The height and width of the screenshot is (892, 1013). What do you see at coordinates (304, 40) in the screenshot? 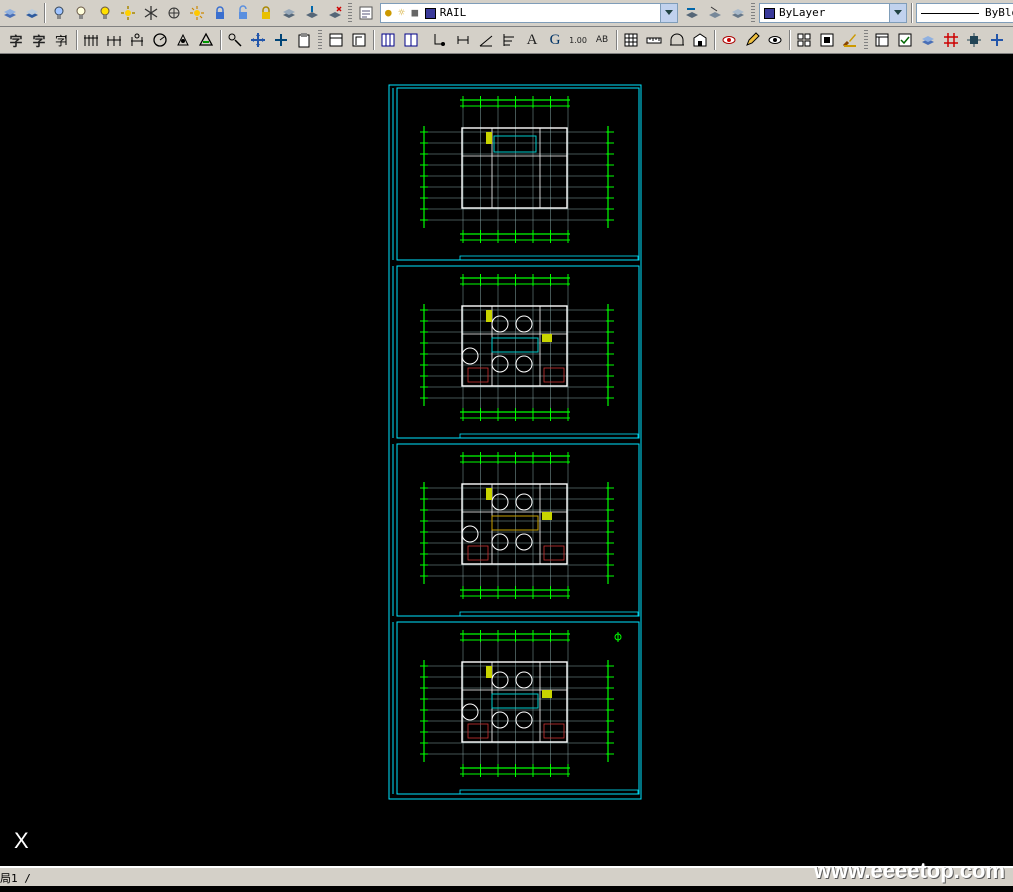
I see `clipboard-icon` at bounding box center [304, 40].